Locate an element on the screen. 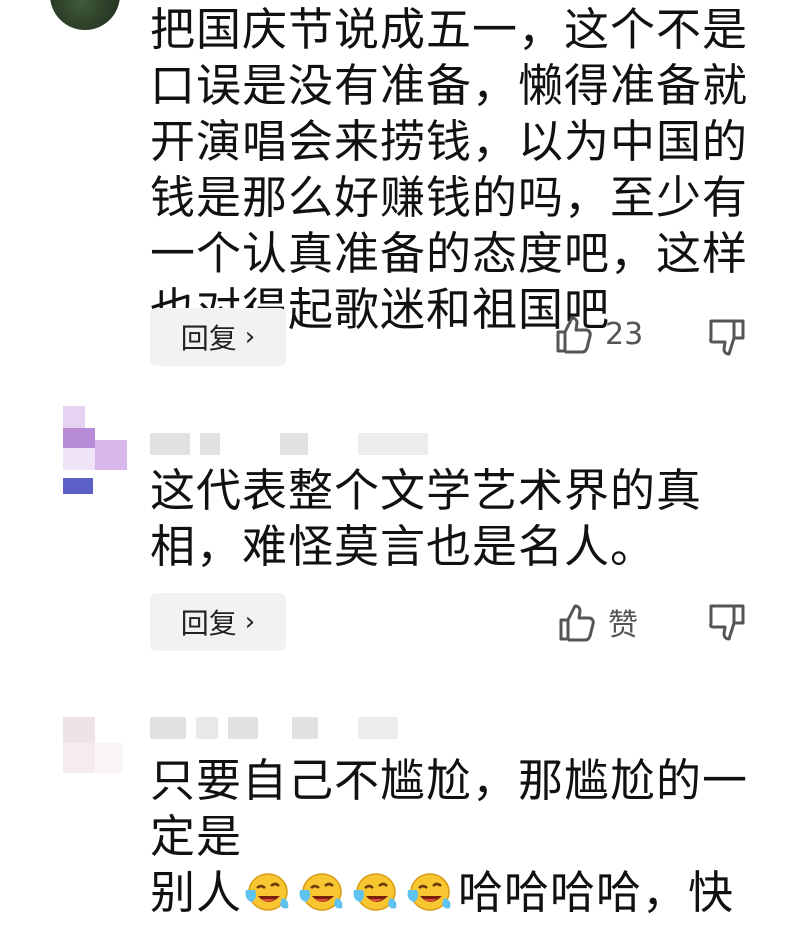 The width and height of the screenshot is (800, 927). comment-text-line1: 只要自己不尴尬，那尴尬的一定是 is located at coordinates (449, 808).